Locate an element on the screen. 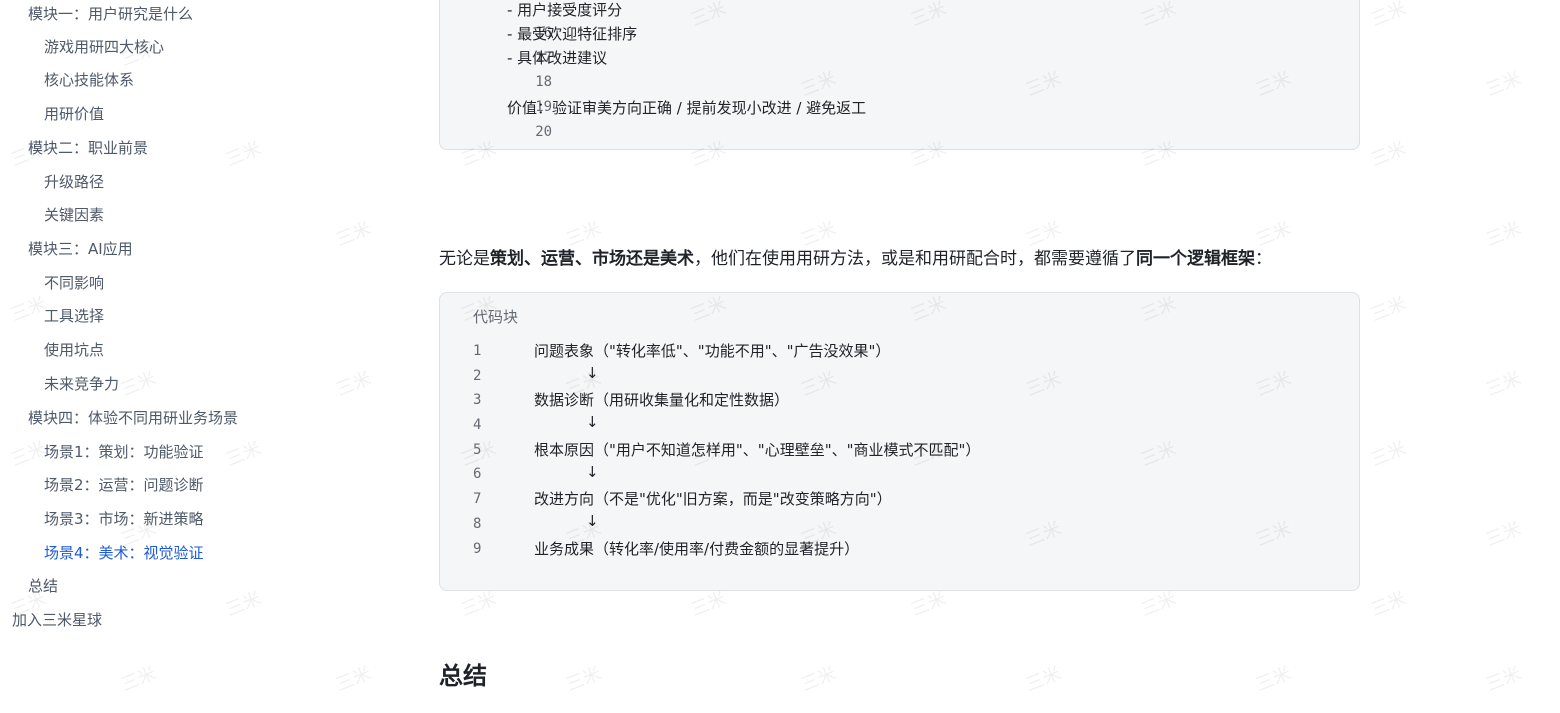  code-line: 4 is located at coordinates (477, 424).